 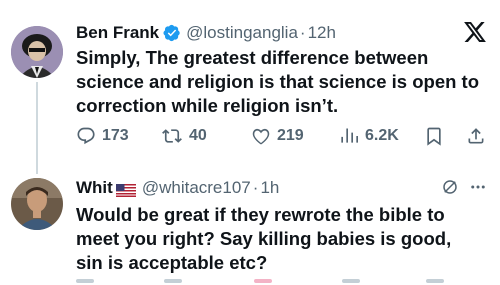 I want to click on reply-action-bar-partial, so click(x=286, y=282).